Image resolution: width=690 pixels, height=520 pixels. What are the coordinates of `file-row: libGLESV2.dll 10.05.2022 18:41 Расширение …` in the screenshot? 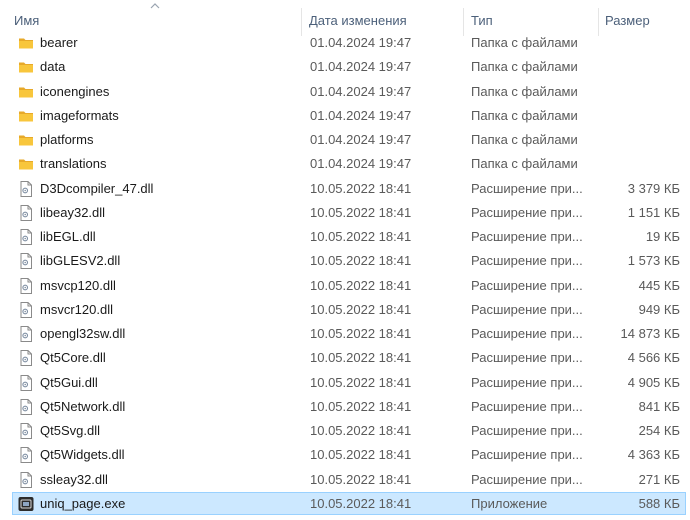 It's located at (345, 261).